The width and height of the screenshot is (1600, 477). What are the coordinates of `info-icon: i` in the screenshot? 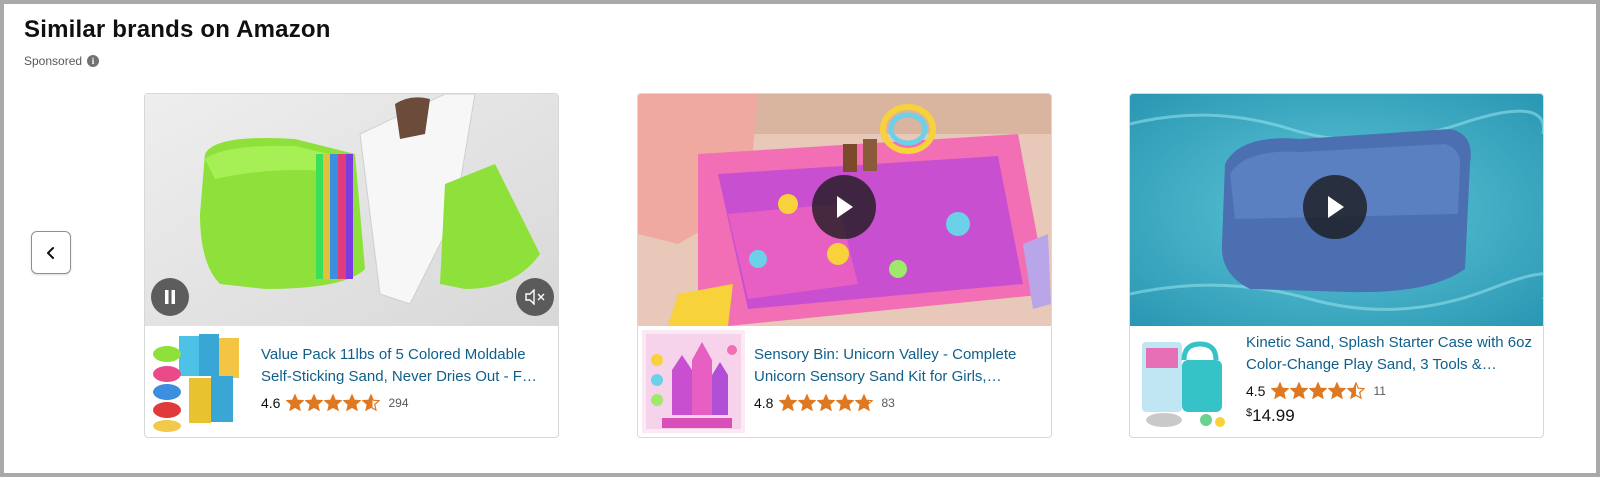 It's located at (93, 61).